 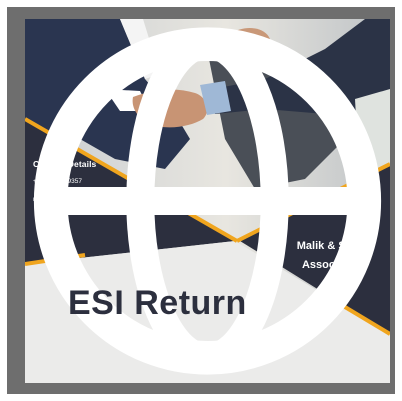 What do you see at coordinates (331, 246) in the screenshot?
I see `company-name-line1: Malik & Sons` at bounding box center [331, 246].